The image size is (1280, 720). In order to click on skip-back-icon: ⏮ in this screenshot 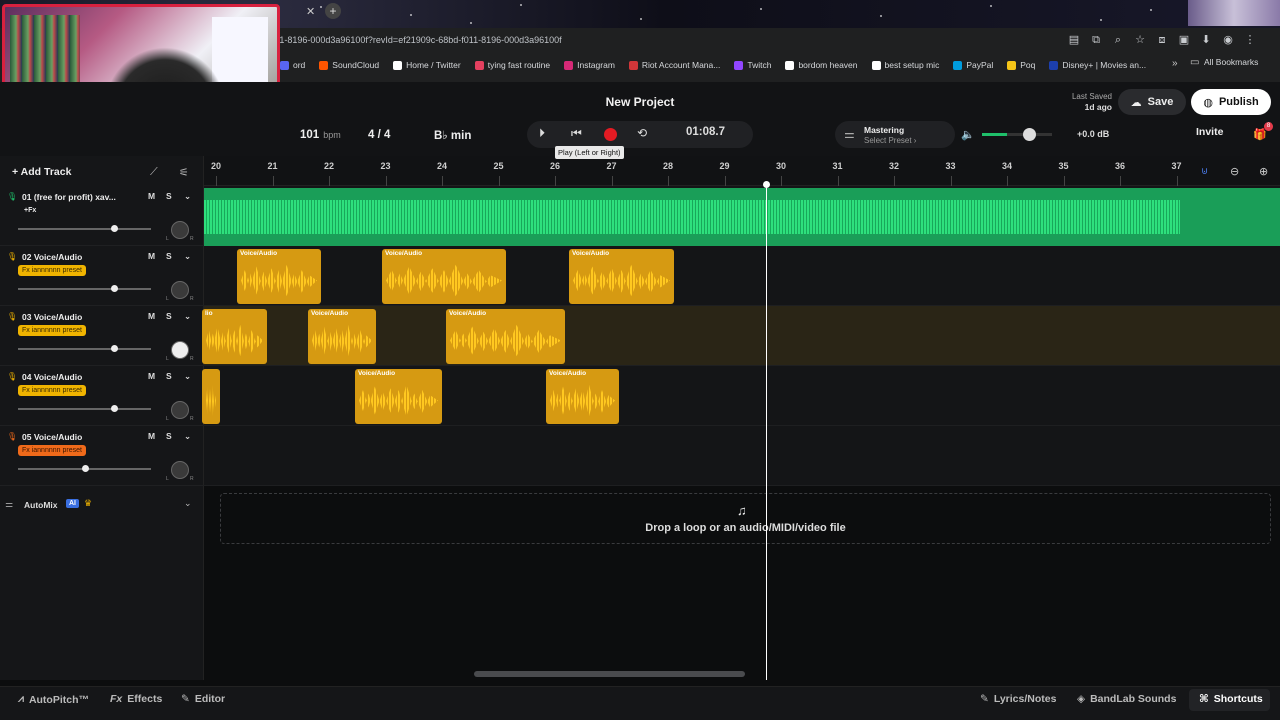, I will do `click(576, 133)`.